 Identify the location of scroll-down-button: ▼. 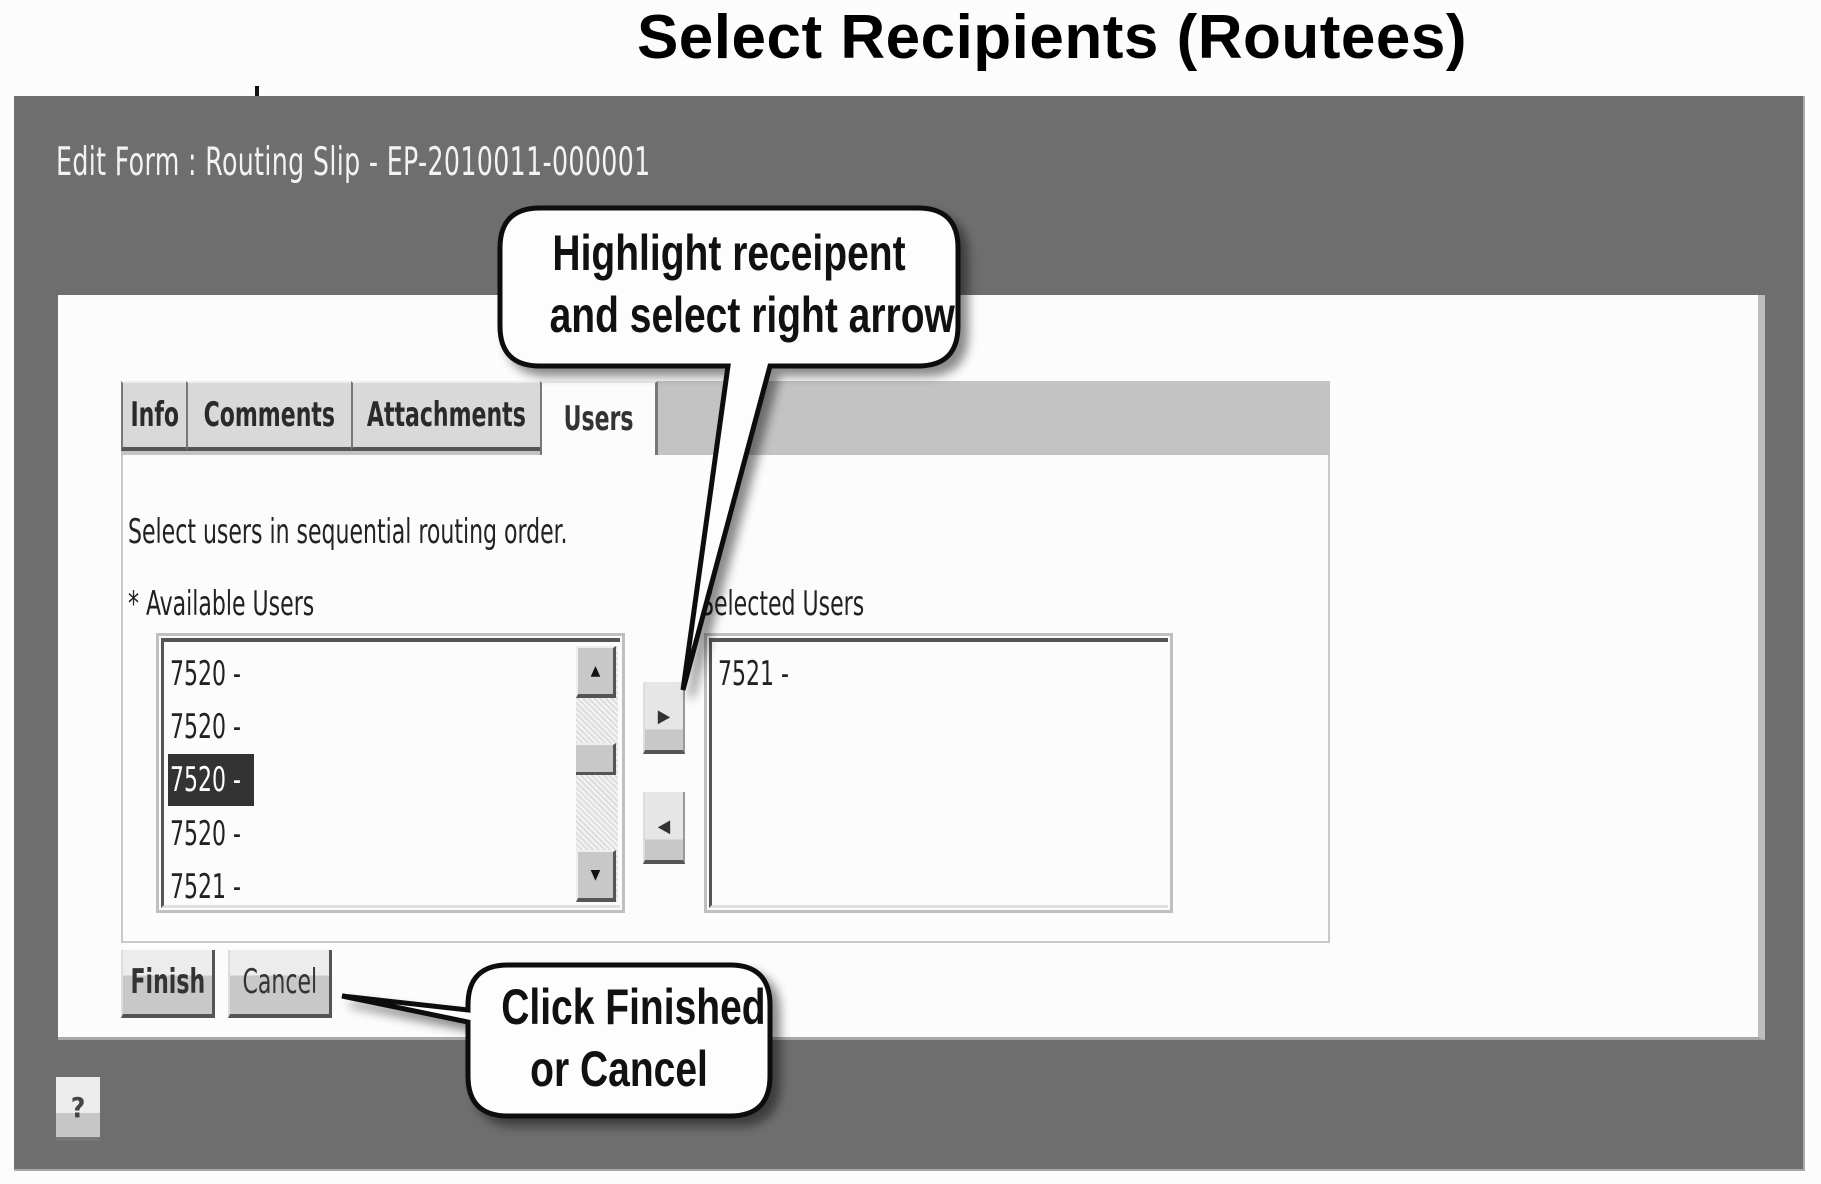
(596, 876).